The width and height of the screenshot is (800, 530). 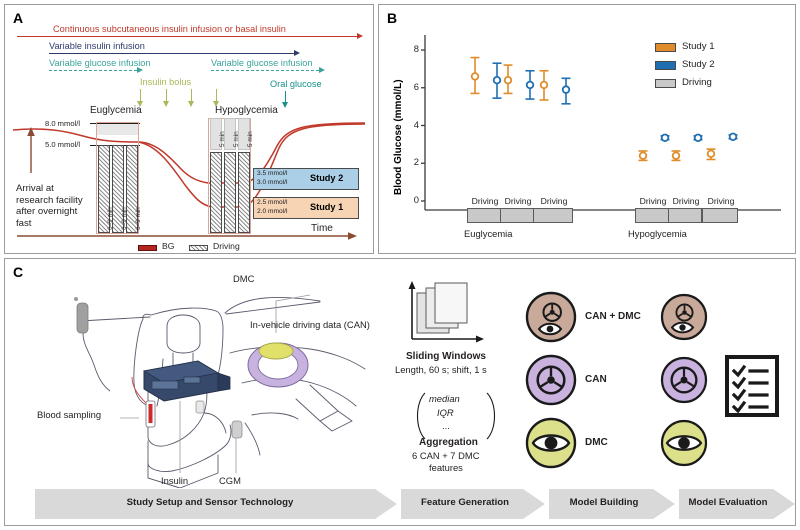 I want to click on chart-y-tick-0: 0, so click(x=416, y=199).